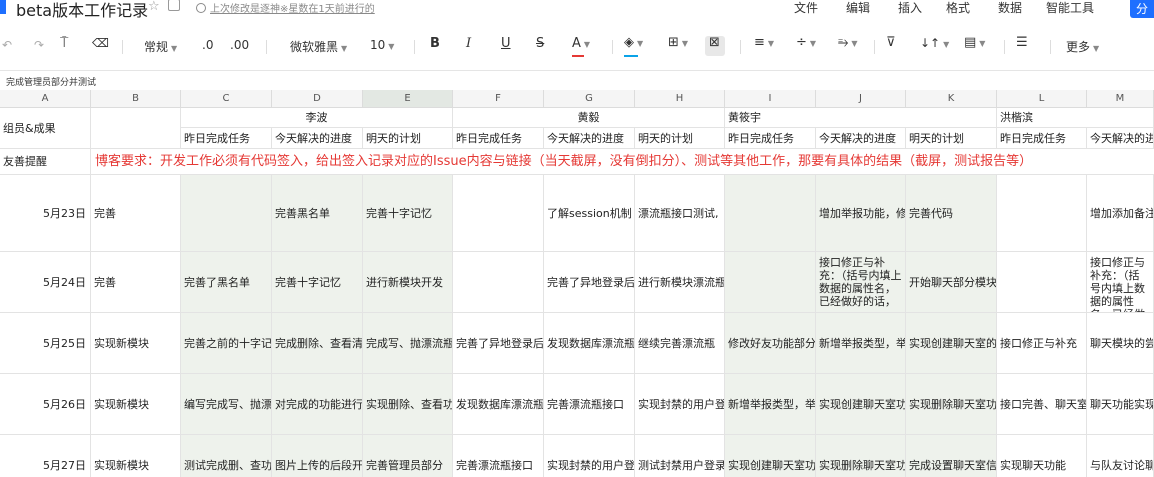 This screenshot has height=477, width=1154. Describe the element at coordinates (1120, 343) in the screenshot. I see `table-cell: 聊天模块的尝` at that location.